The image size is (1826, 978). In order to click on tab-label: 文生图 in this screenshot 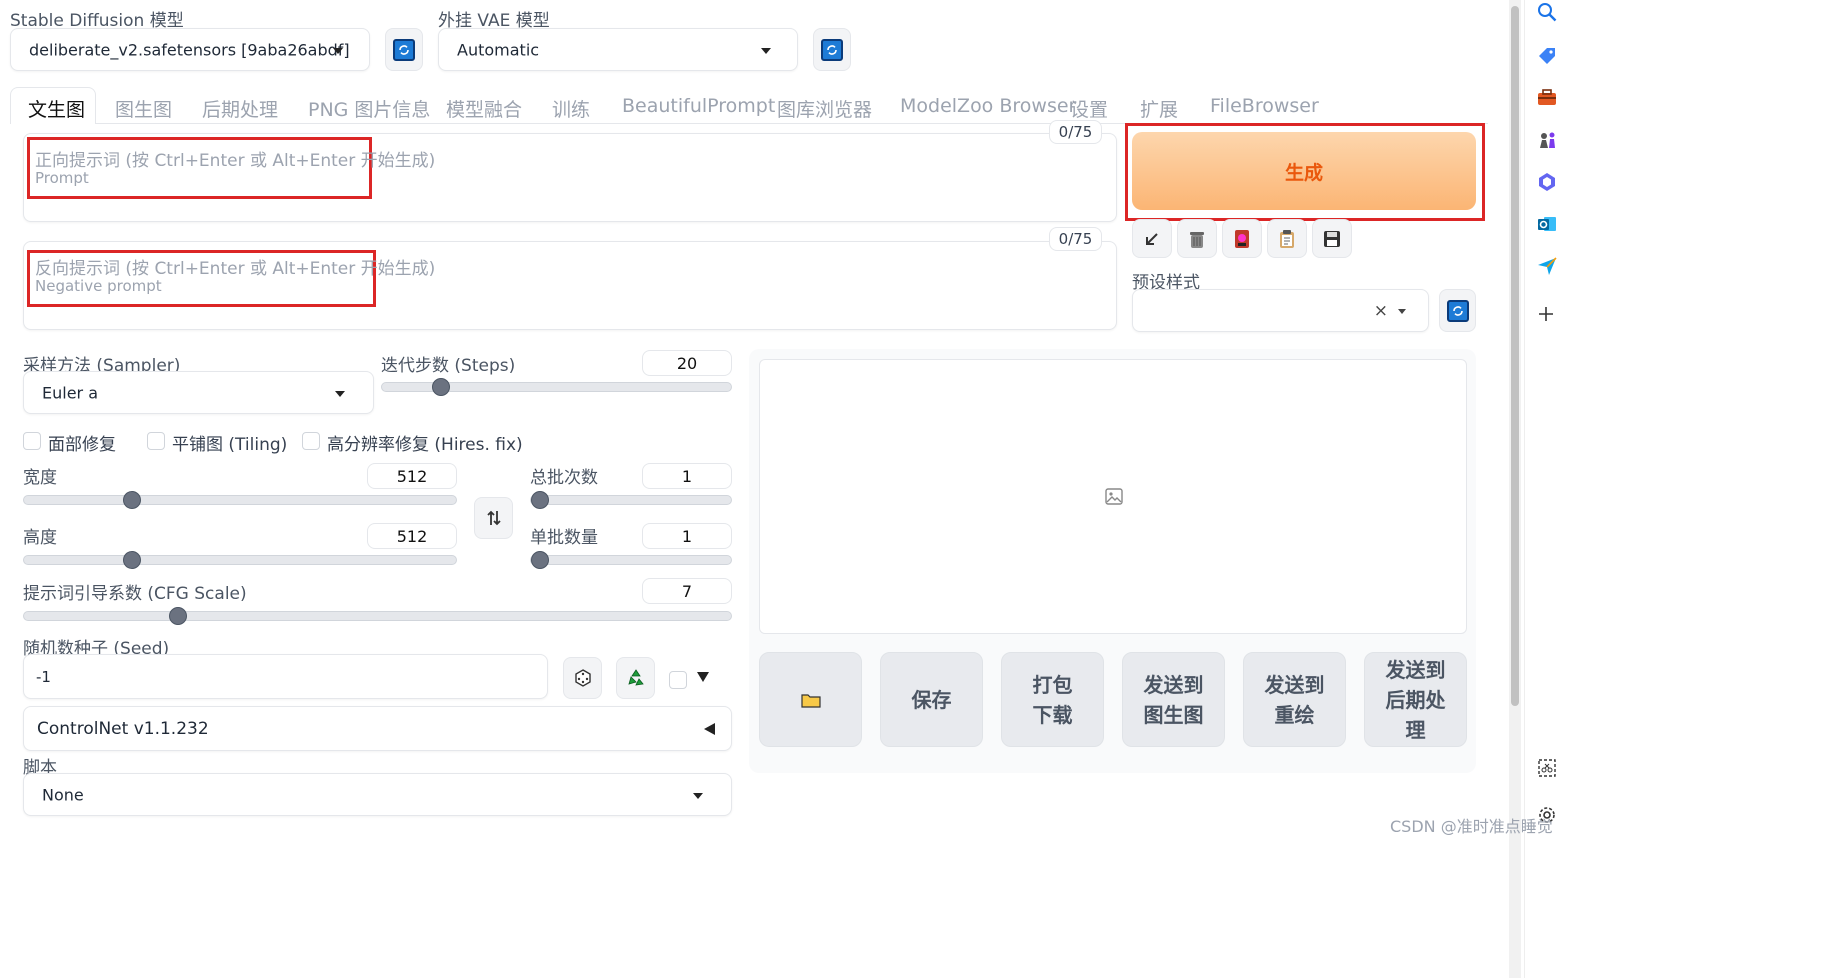, I will do `click(57, 110)`.